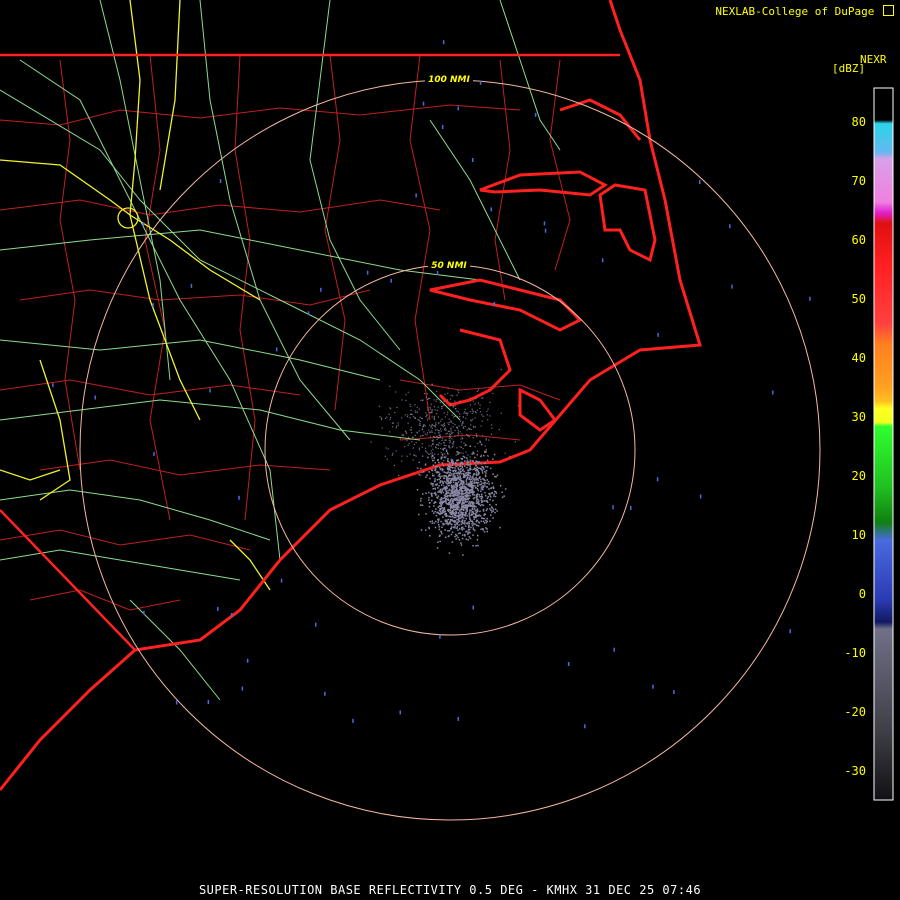  What do you see at coordinates (888, 10) in the screenshot?
I see `external-link-icon` at bounding box center [888, 10].